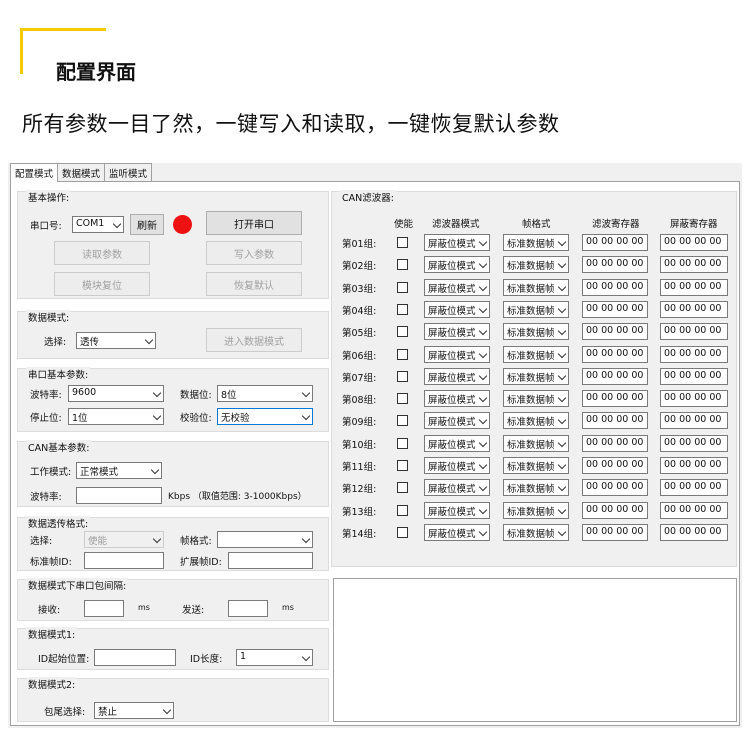 The height and width of the screenshot is (750, 750). I want to click on port-select: COM1, so click(98, 224).